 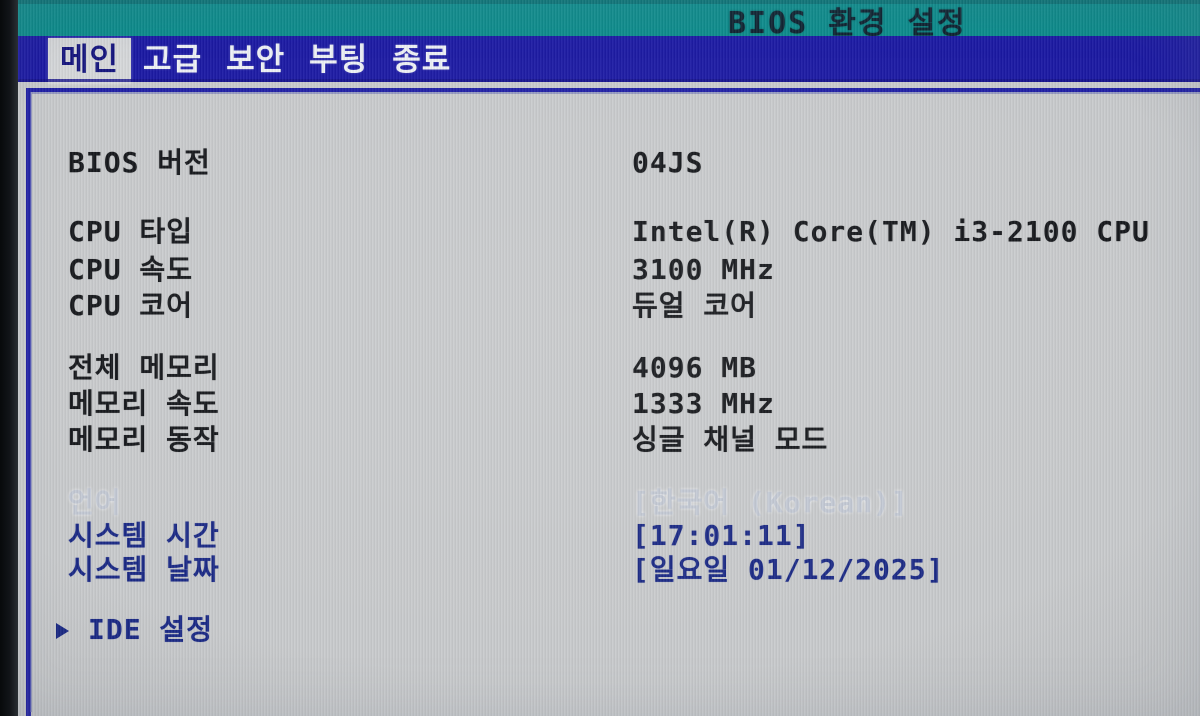 I want to click on value-memory-speed: 1333 MHz, so click(x=703, y=403).